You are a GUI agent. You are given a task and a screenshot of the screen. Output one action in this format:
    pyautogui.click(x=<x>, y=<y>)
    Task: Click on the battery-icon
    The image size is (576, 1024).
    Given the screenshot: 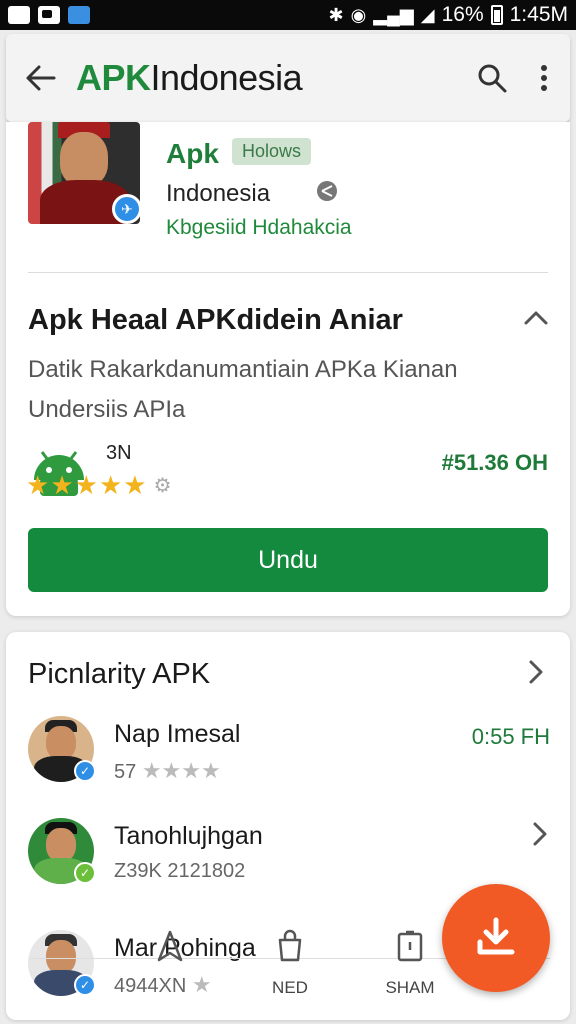 What is the action you would take?
    pyautogui.click(x=496, y=15)
    